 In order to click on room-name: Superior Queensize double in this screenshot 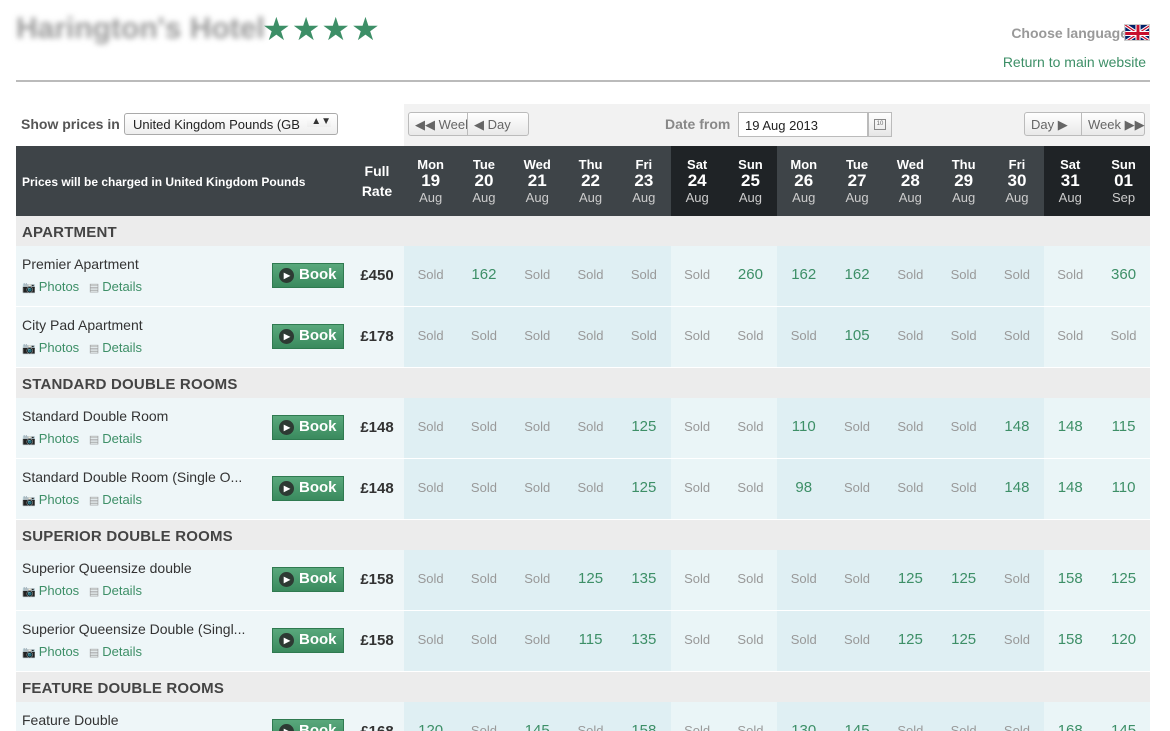, I will do `click(142, 568)`.